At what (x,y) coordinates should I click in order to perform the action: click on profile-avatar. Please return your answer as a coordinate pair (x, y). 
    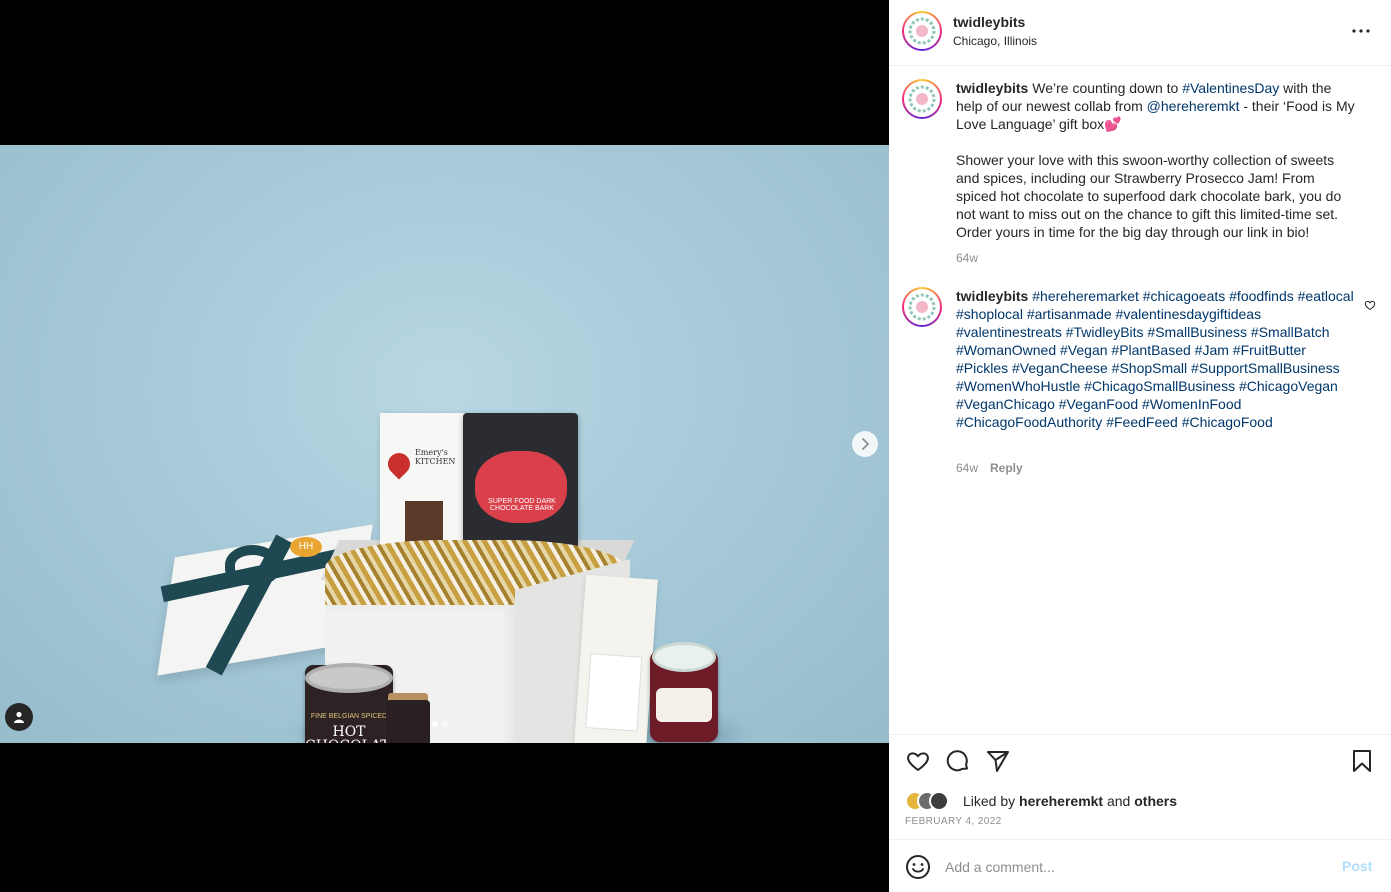
    Looking at the image, I should click on (922, 31).